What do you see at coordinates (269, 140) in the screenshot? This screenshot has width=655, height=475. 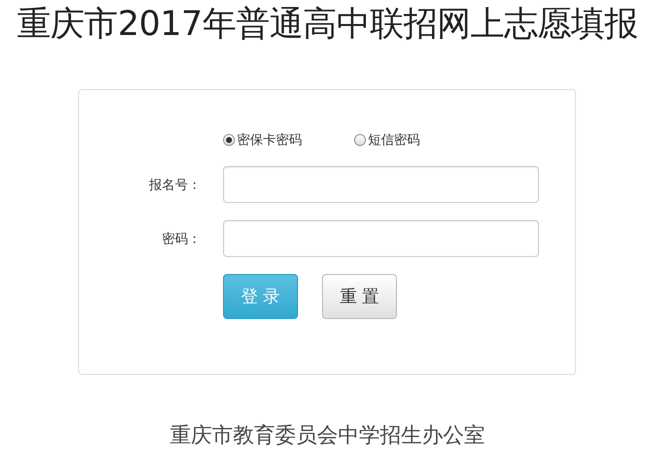 I see `radio-label: 密保卡密码` at bounding box center [269, 140].